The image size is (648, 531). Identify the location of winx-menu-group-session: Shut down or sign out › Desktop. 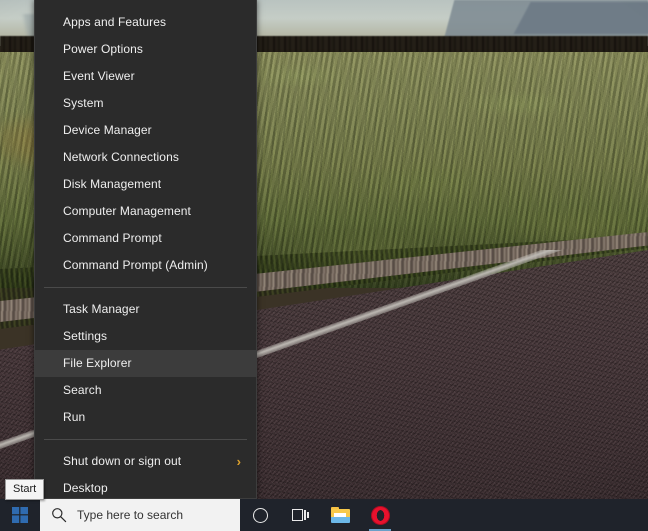
(145, 475).